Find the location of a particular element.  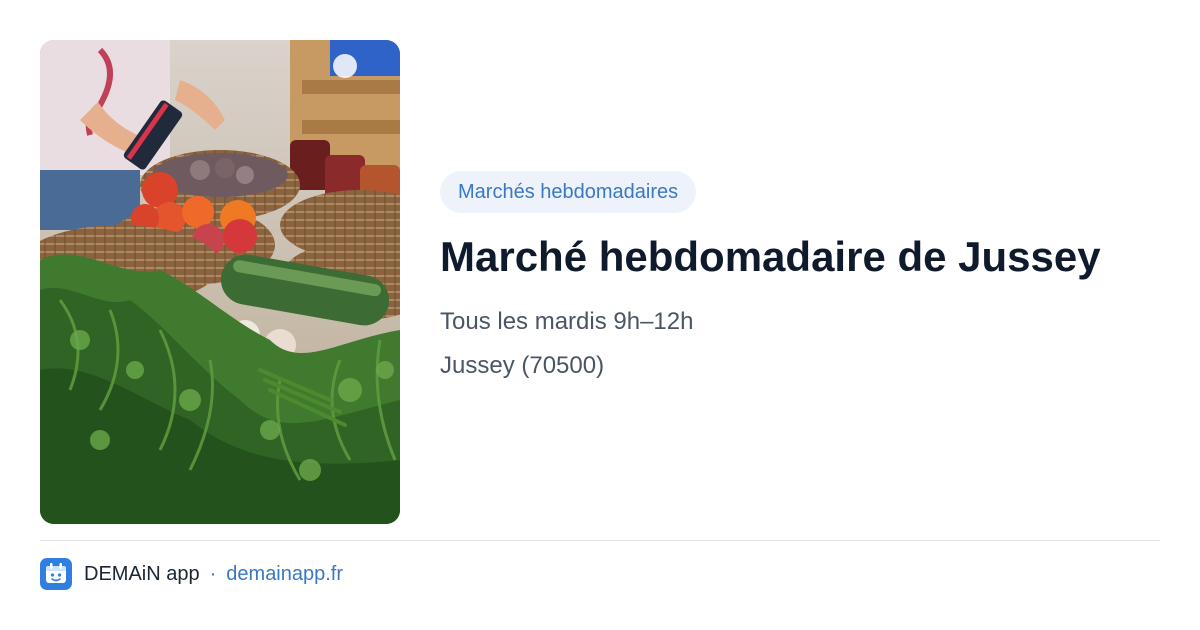

event-title: Marché hebdomadaire de Jussey is located at coordinates (770, 256).